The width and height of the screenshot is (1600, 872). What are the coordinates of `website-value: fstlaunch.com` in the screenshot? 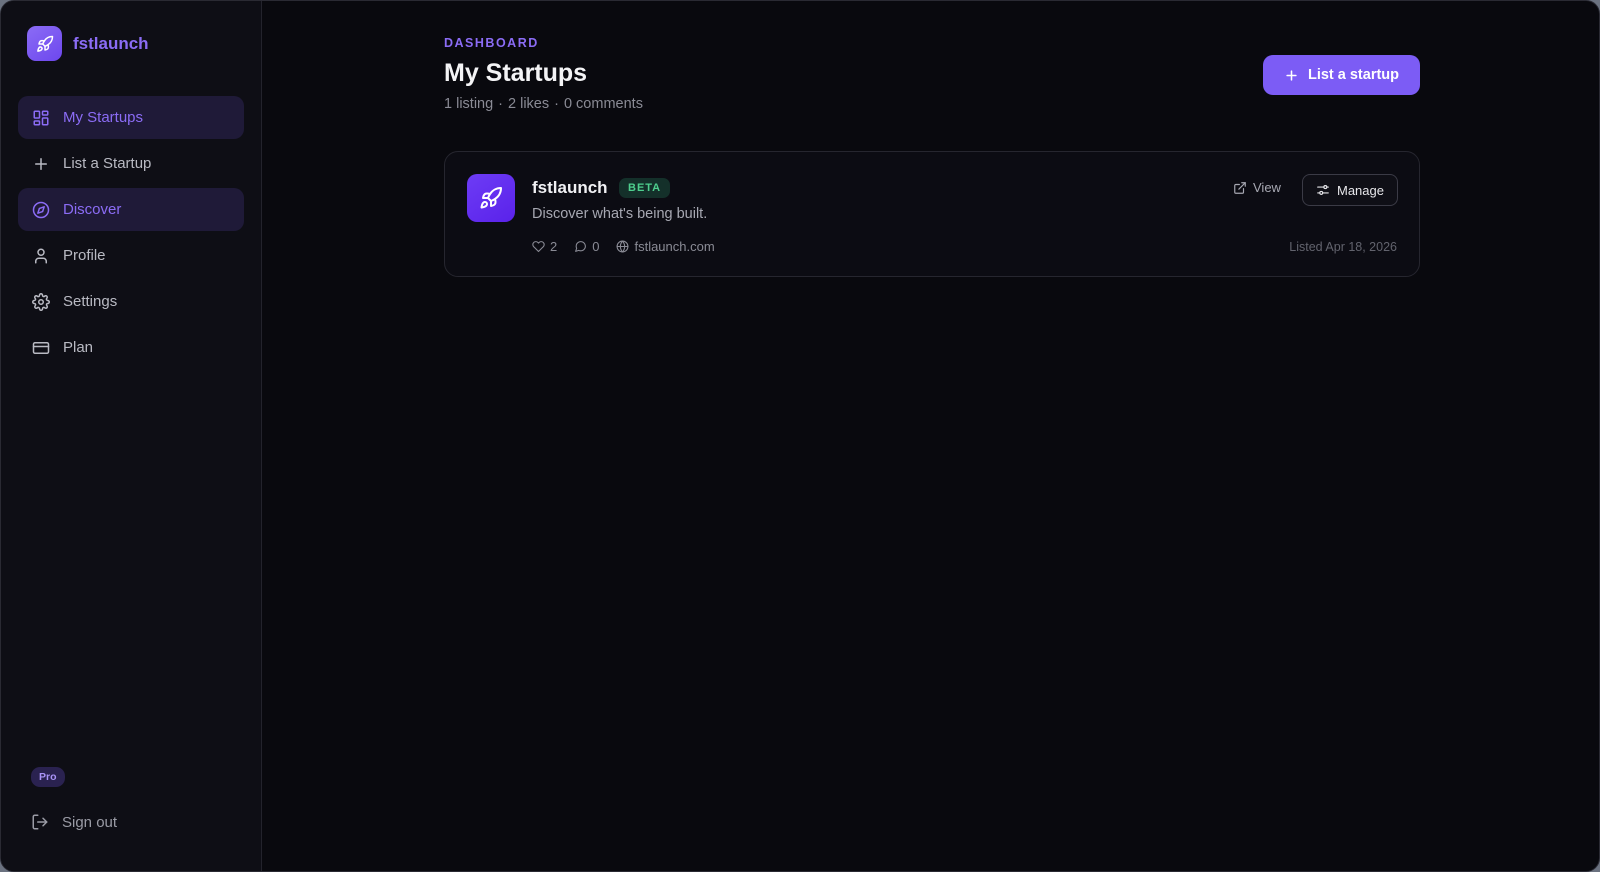 It's located at (674, 246).